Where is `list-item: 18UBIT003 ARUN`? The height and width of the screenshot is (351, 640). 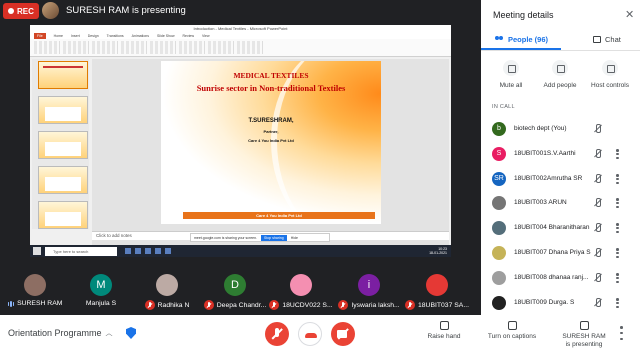
list-item: 18UBIT003 ARUN is located at coordinates (560, 203).